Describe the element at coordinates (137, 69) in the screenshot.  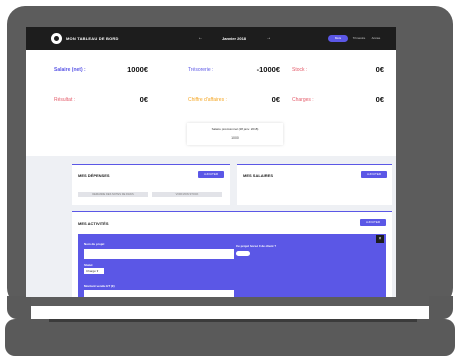
I see `stat-value: 1000€` at that location.